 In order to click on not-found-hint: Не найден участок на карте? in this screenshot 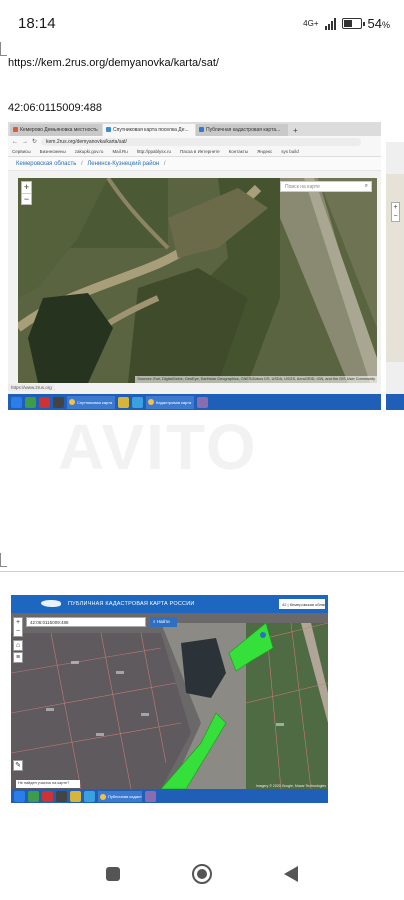, I will do `click(48, 784)`.